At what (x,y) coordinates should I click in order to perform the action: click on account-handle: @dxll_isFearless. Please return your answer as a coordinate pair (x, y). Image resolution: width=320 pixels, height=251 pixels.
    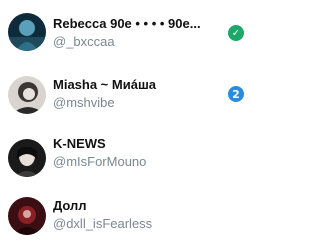
    Looking at the image, I should click on (103, 223).